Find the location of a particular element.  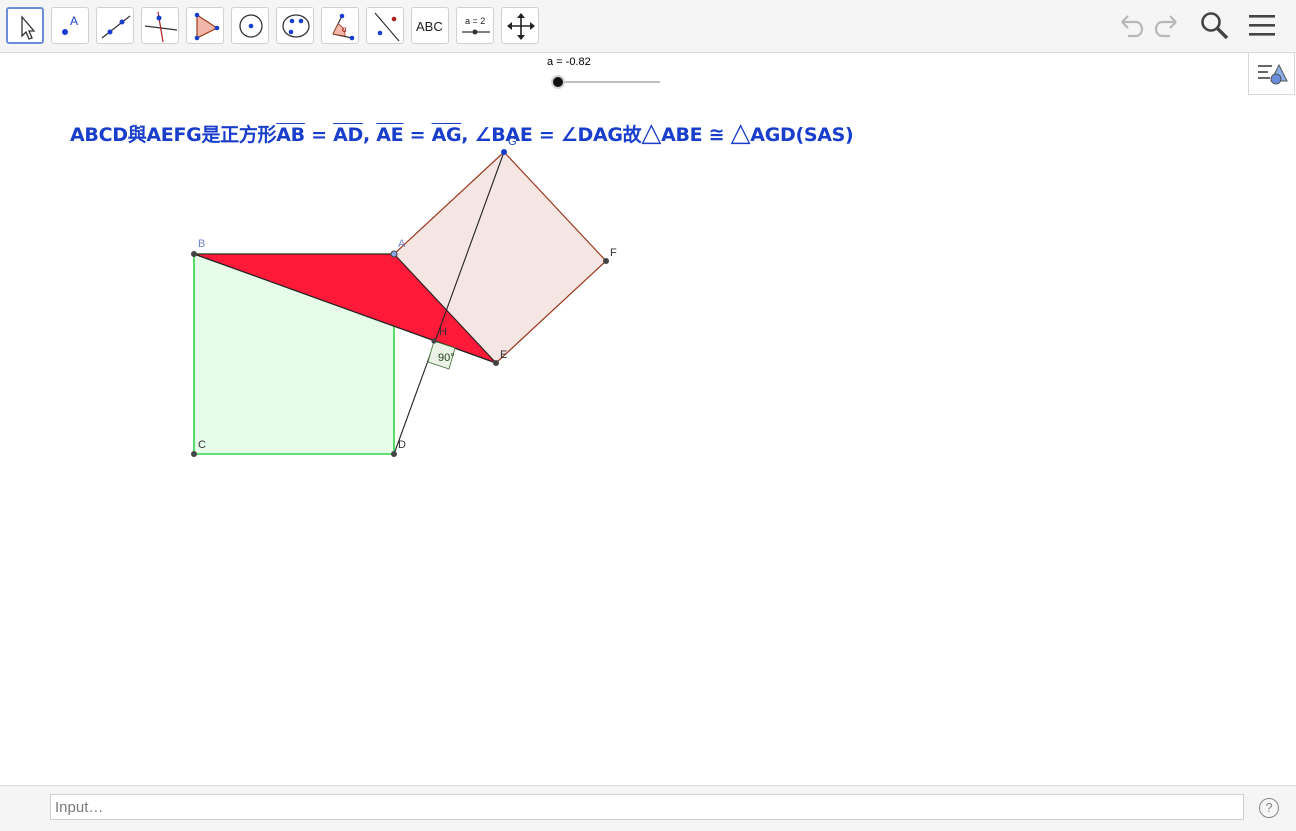

polygon-icon is located at coordinates (207, 26).